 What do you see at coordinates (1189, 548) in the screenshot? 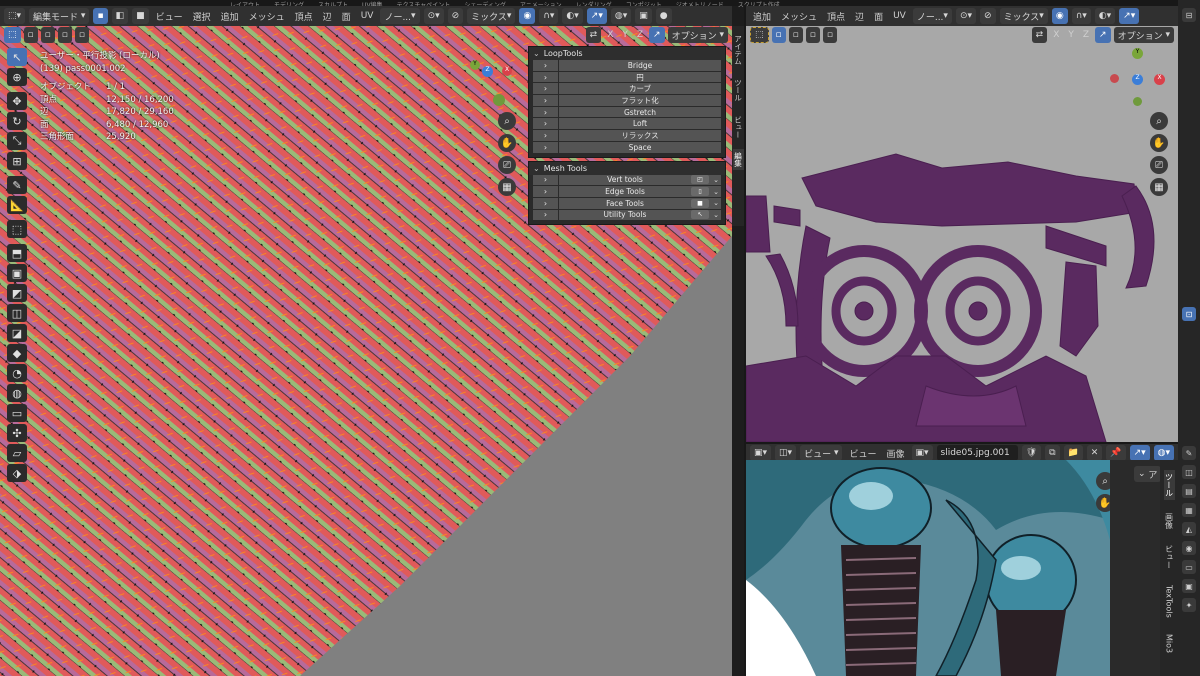
I see `world-icon: ◉` at bounding box center [1189, 548].